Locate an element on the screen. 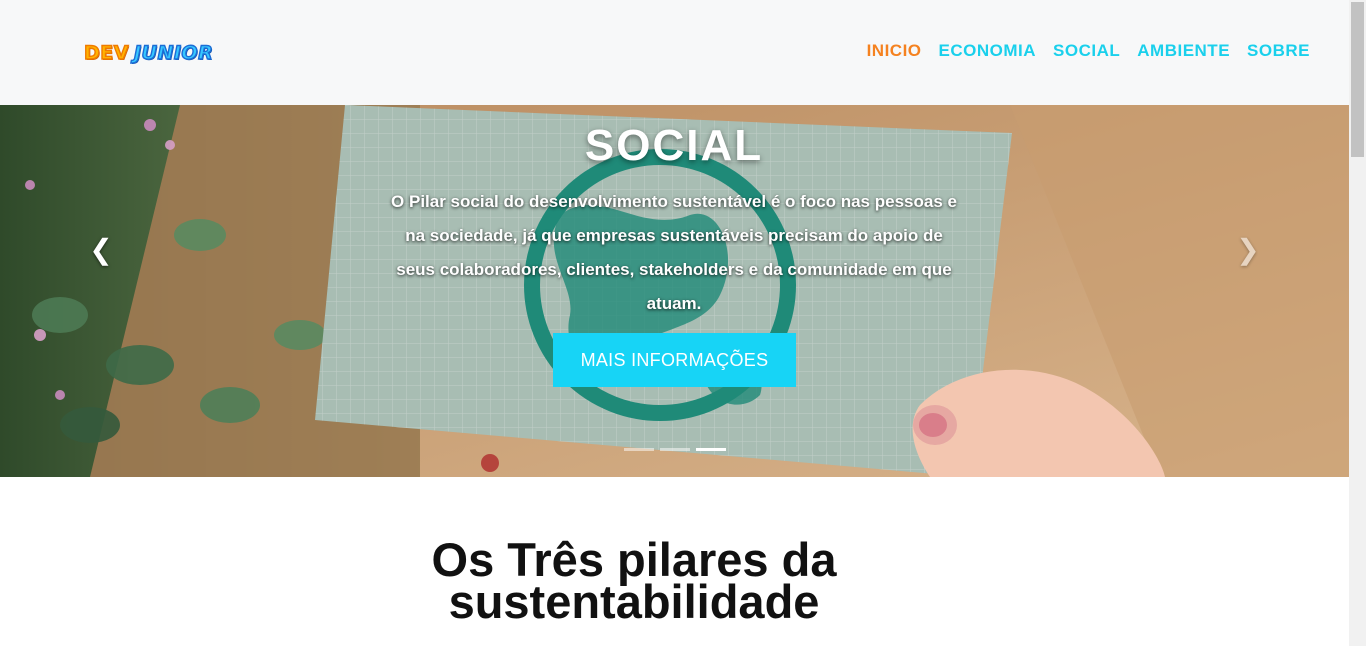 This screenshot has width=1366, height=646. section-title: Os Três pilares da sustentabilidade is located at coordinates (634, 580).